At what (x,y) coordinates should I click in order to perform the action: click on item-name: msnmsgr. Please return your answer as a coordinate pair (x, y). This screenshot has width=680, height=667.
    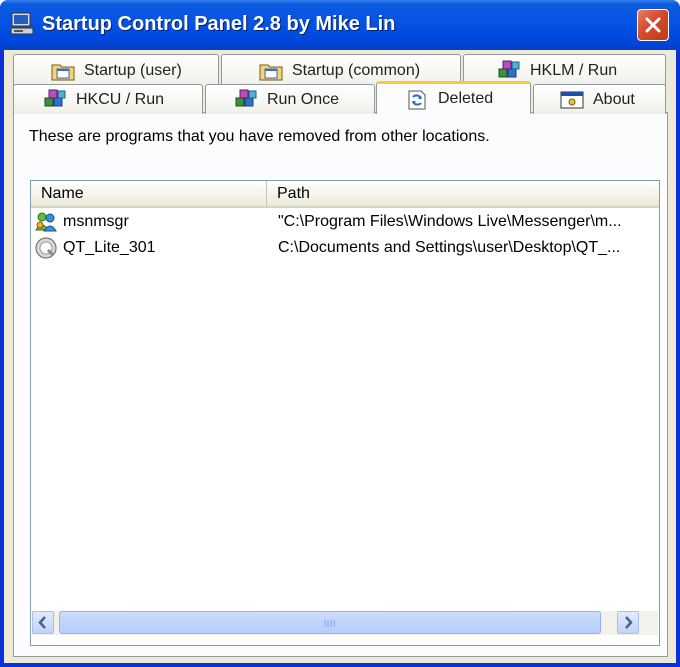
    Looking at the image, I should click on (96, 221).